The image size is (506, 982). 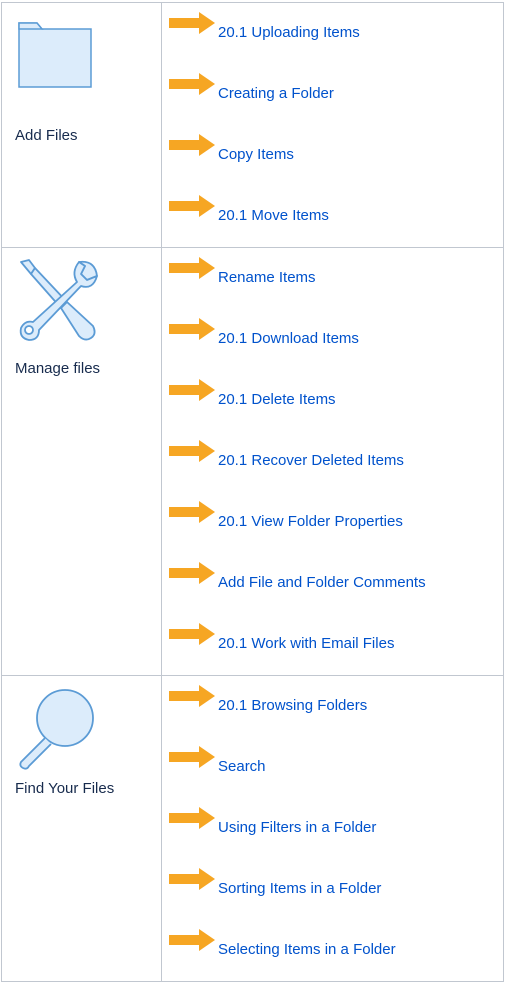 What do you see at coordinates (277, 399) in the screenshot?
I see `link-delete-items: 20.1 Delete Items` at bounding box center [277, 399].